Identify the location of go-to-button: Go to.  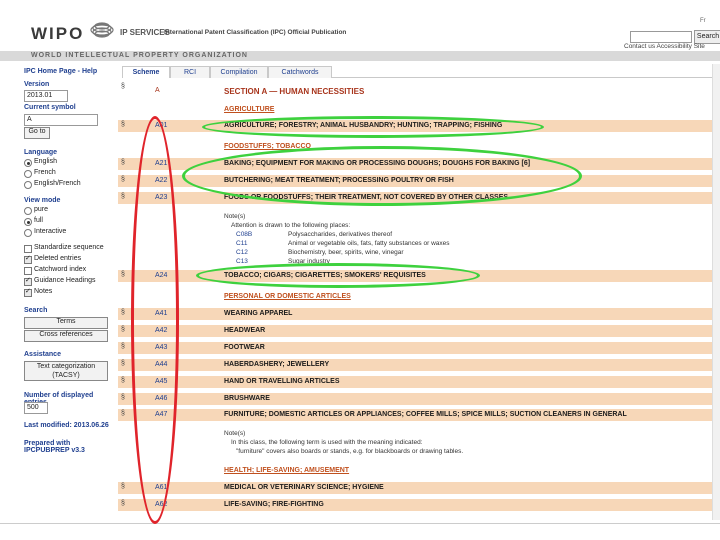
(37, 133).